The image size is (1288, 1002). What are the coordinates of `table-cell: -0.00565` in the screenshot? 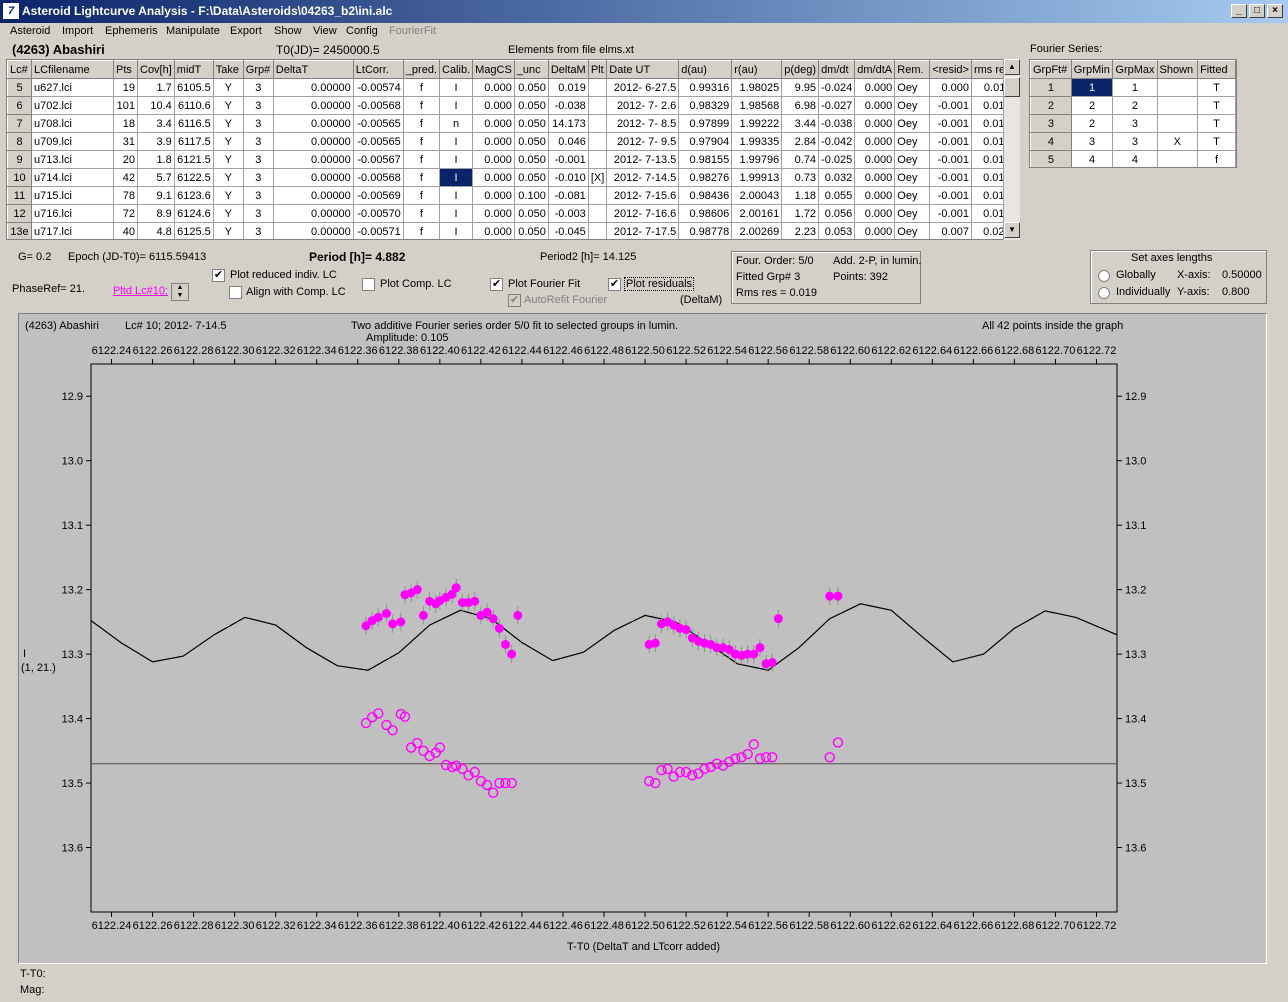 It's located at (378, 123).